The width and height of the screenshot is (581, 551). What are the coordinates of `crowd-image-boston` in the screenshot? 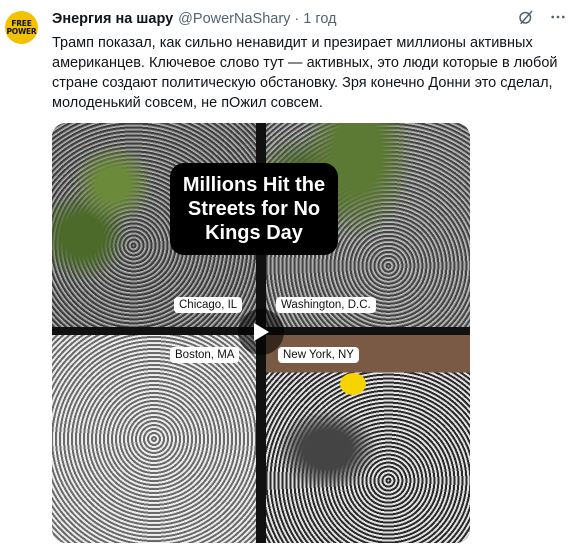 It's located at (154, 439).